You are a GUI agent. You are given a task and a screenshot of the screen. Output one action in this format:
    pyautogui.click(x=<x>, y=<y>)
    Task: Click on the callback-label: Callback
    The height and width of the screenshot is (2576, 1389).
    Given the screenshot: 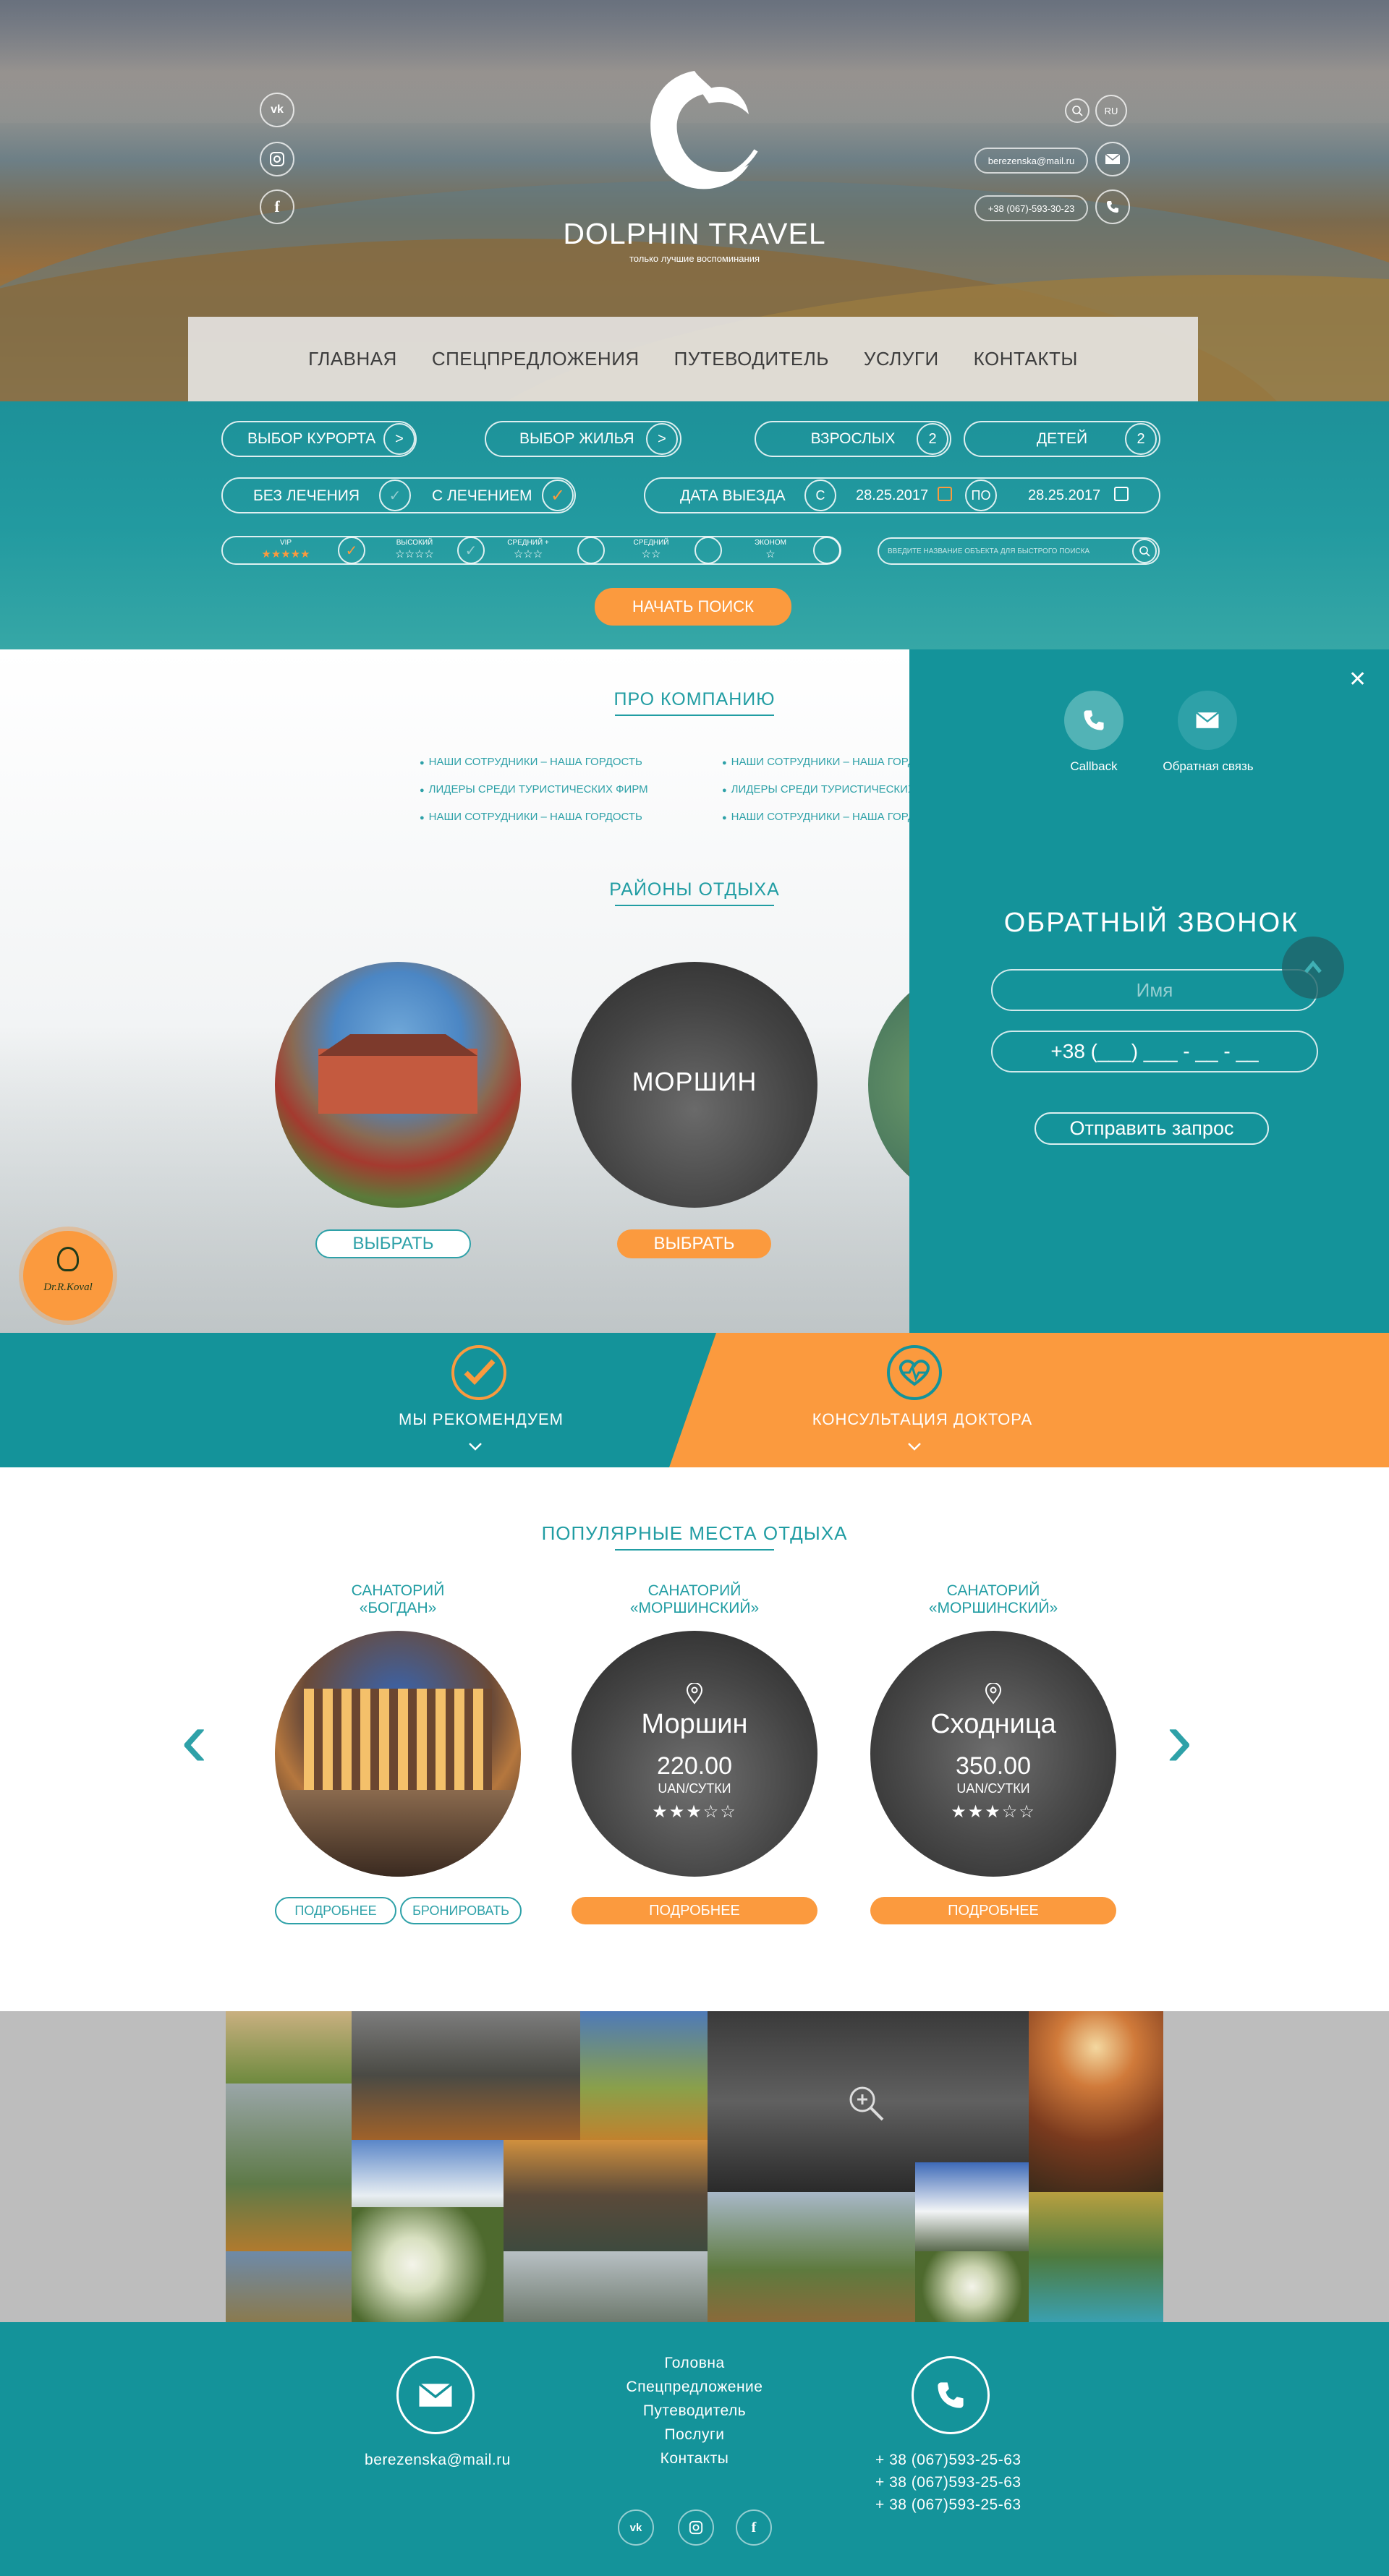 What is the action you would take?
    pyautogui.click(x=1093, y=766)
    